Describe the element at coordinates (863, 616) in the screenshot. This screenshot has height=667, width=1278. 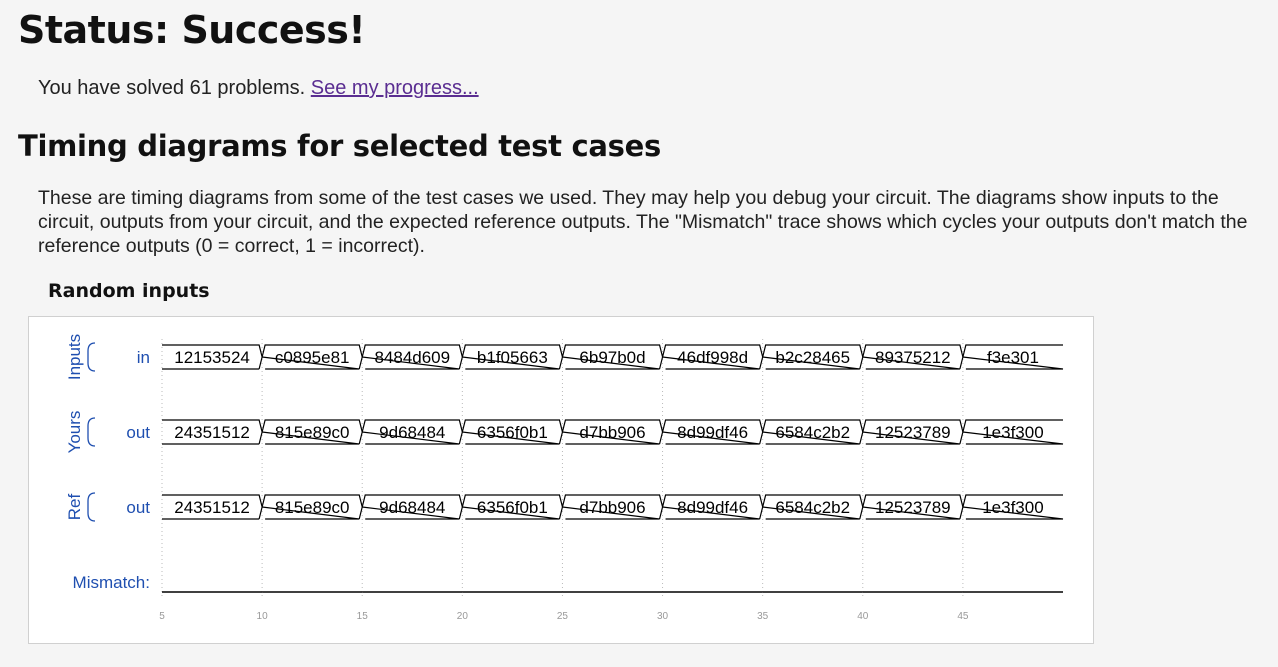
I see `time-tick: 40` at that location.